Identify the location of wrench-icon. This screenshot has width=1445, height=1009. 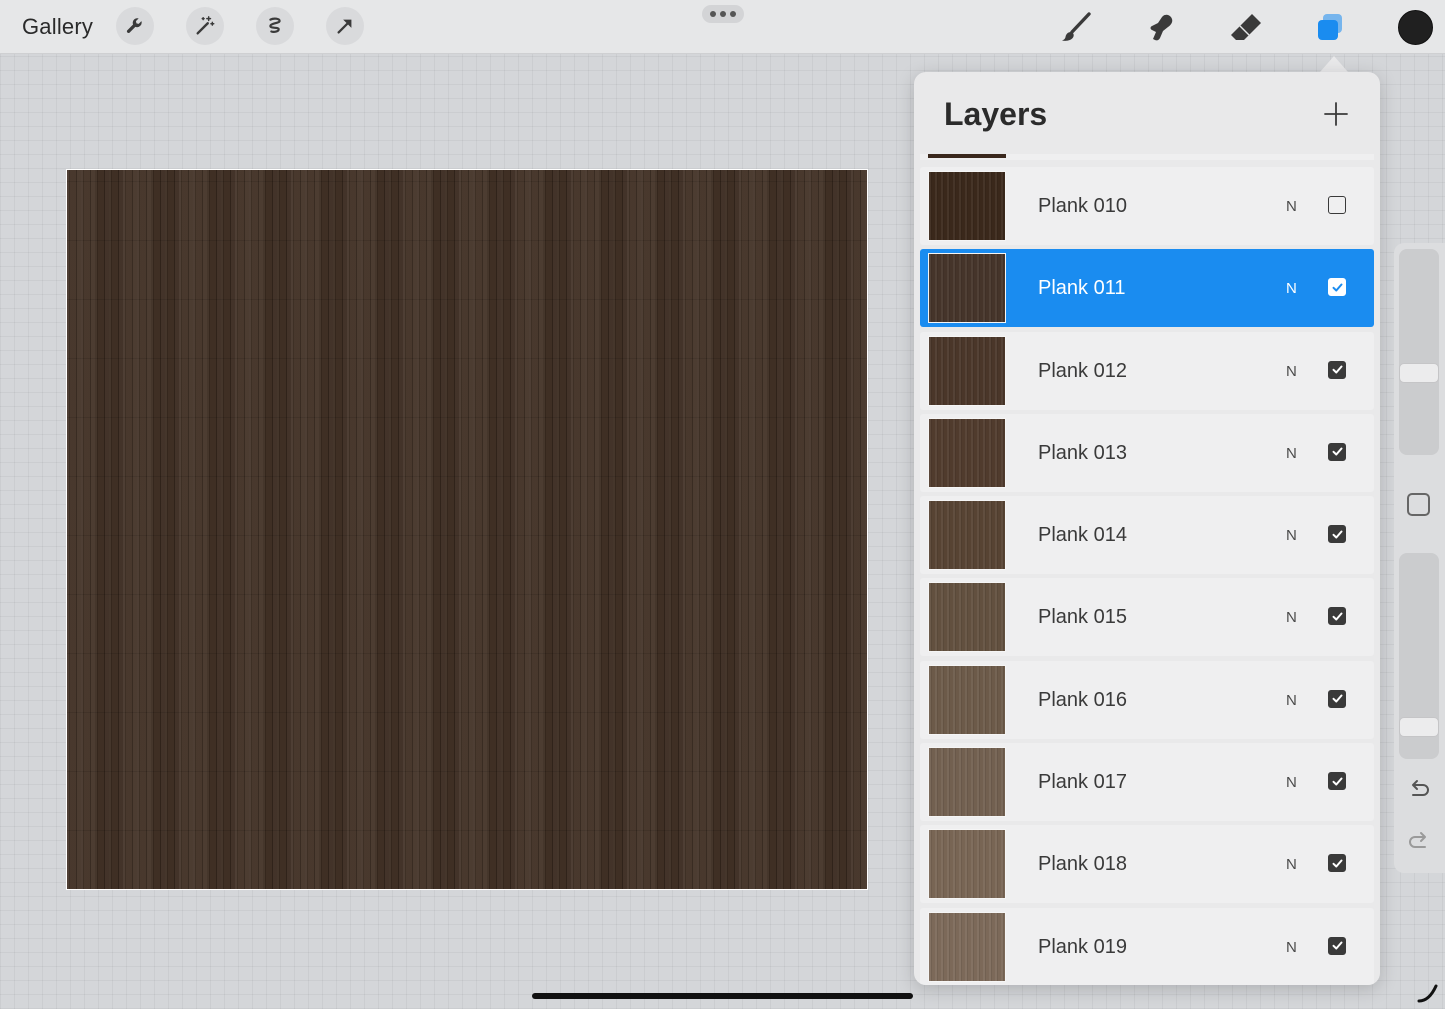
(135, 26).